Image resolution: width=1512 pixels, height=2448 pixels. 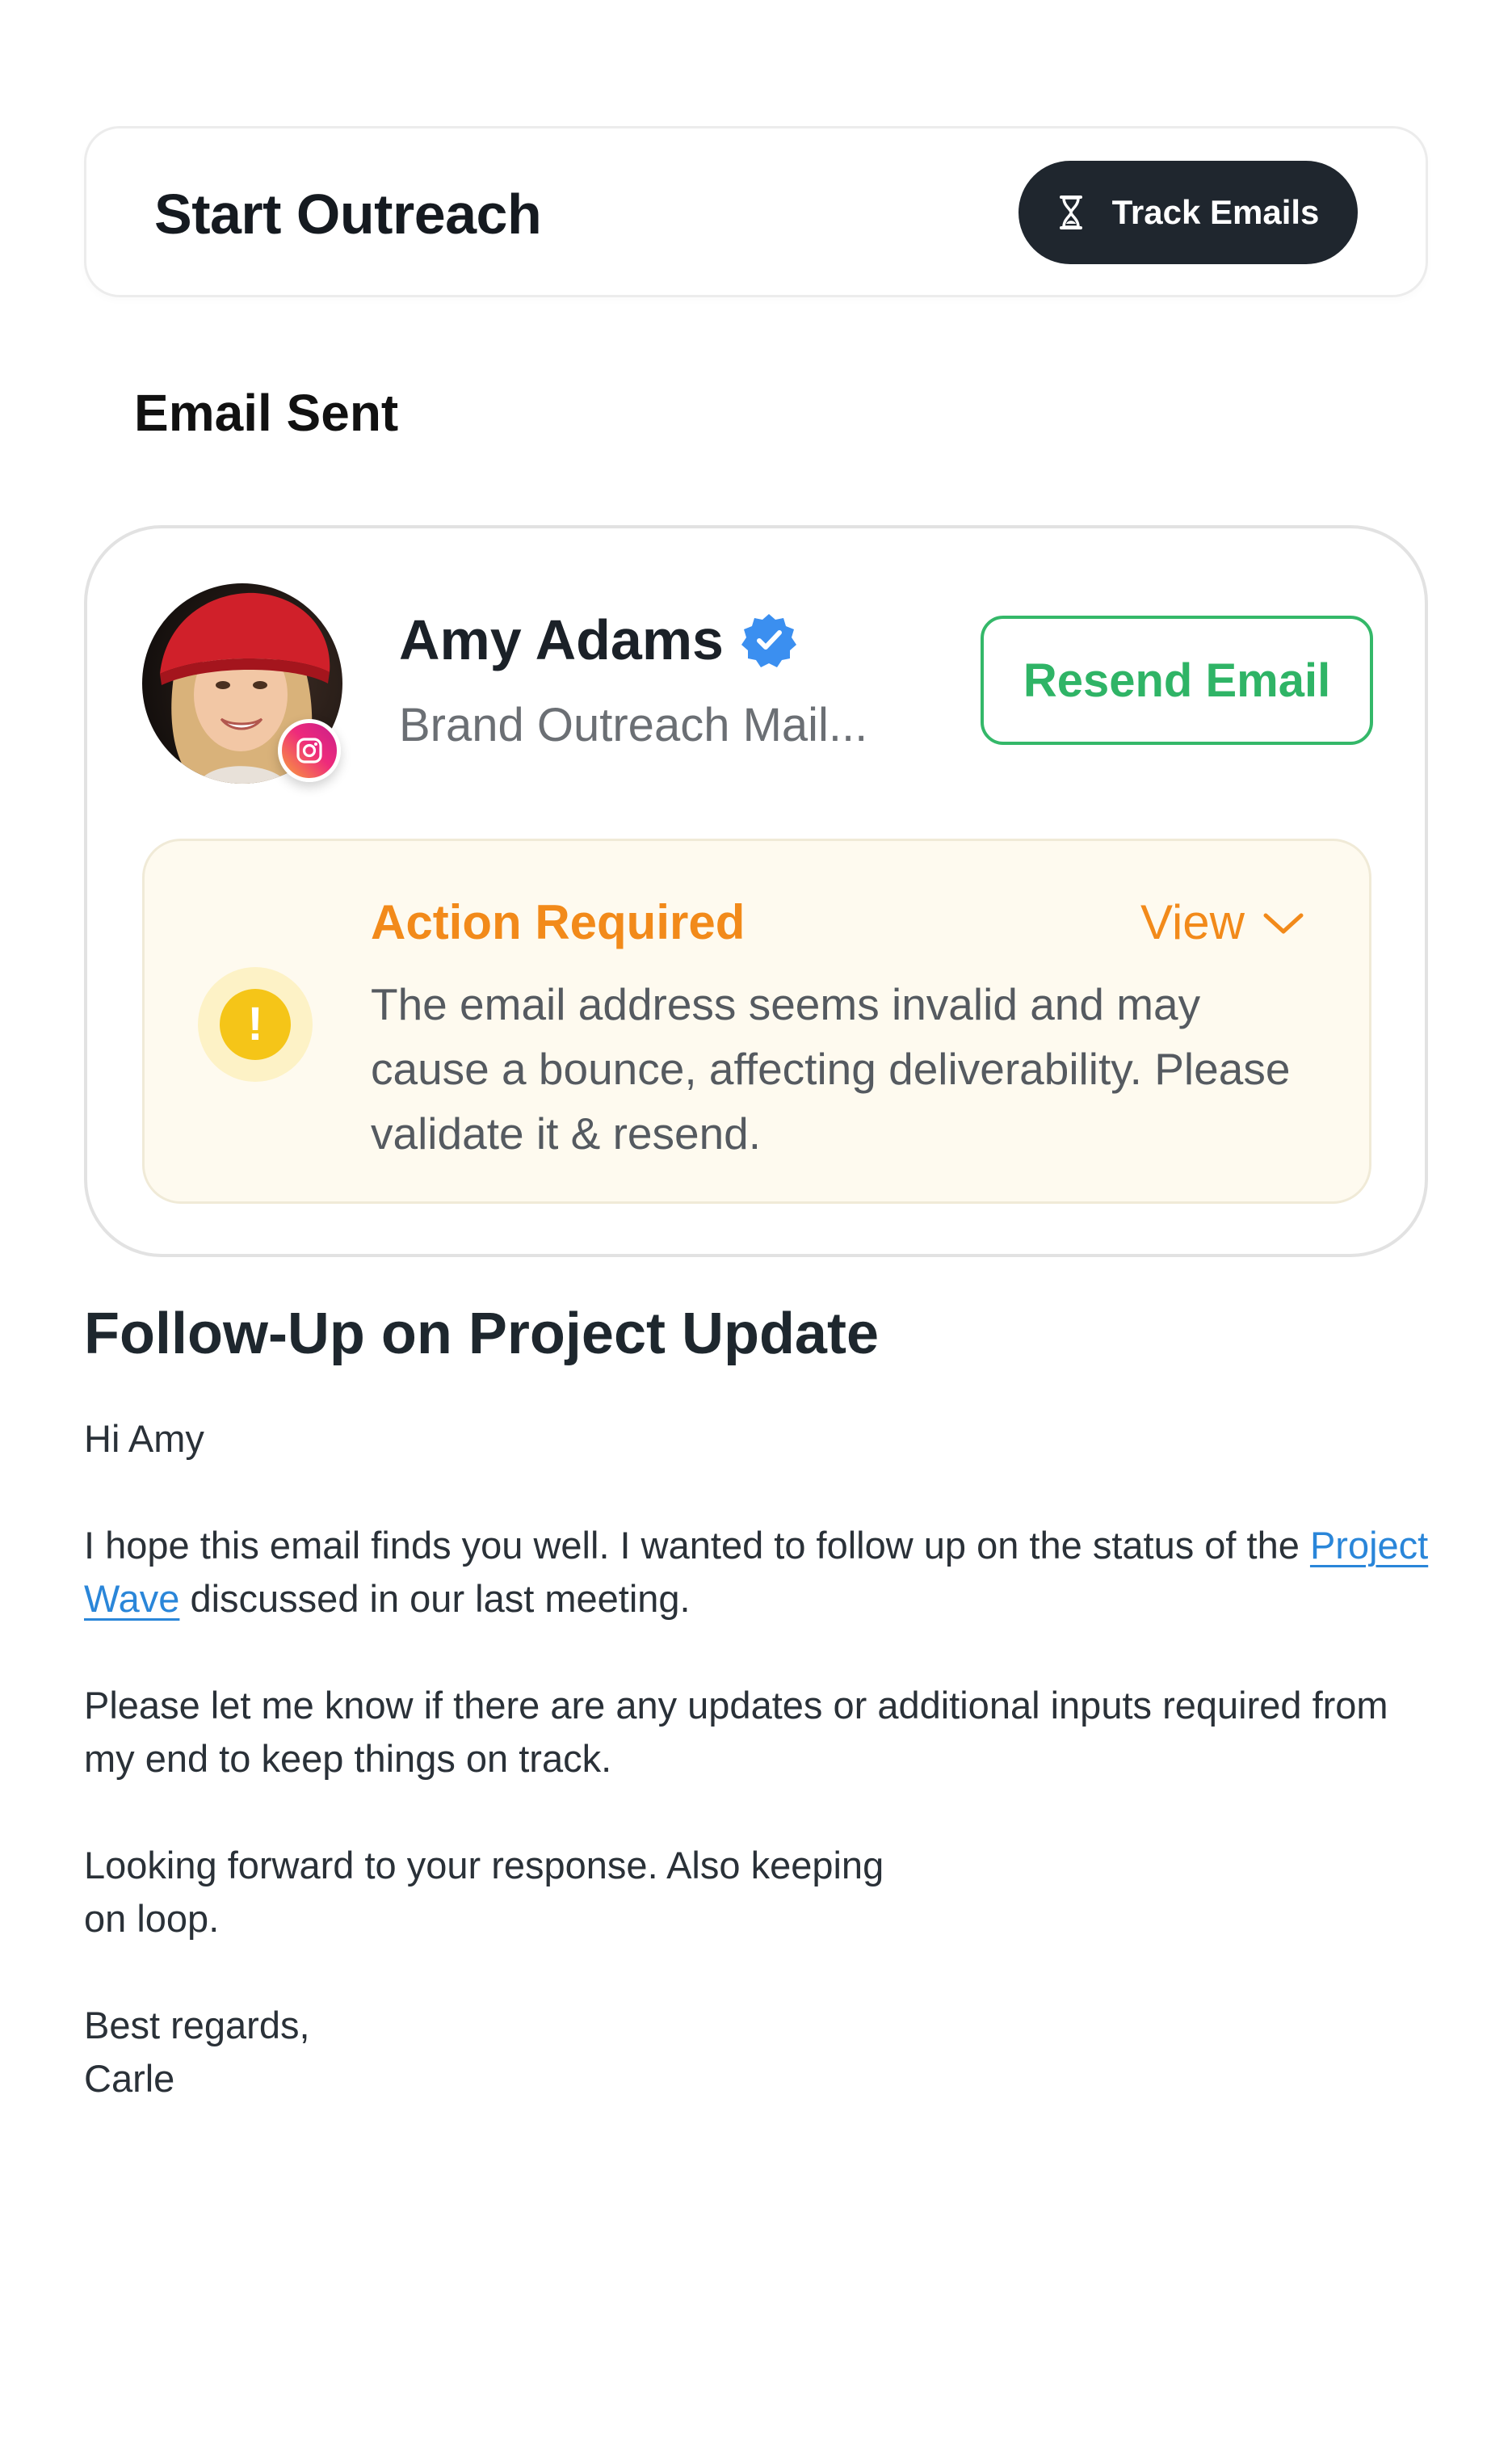 I want to click on view-label: View, so click(x=1193, y=922).